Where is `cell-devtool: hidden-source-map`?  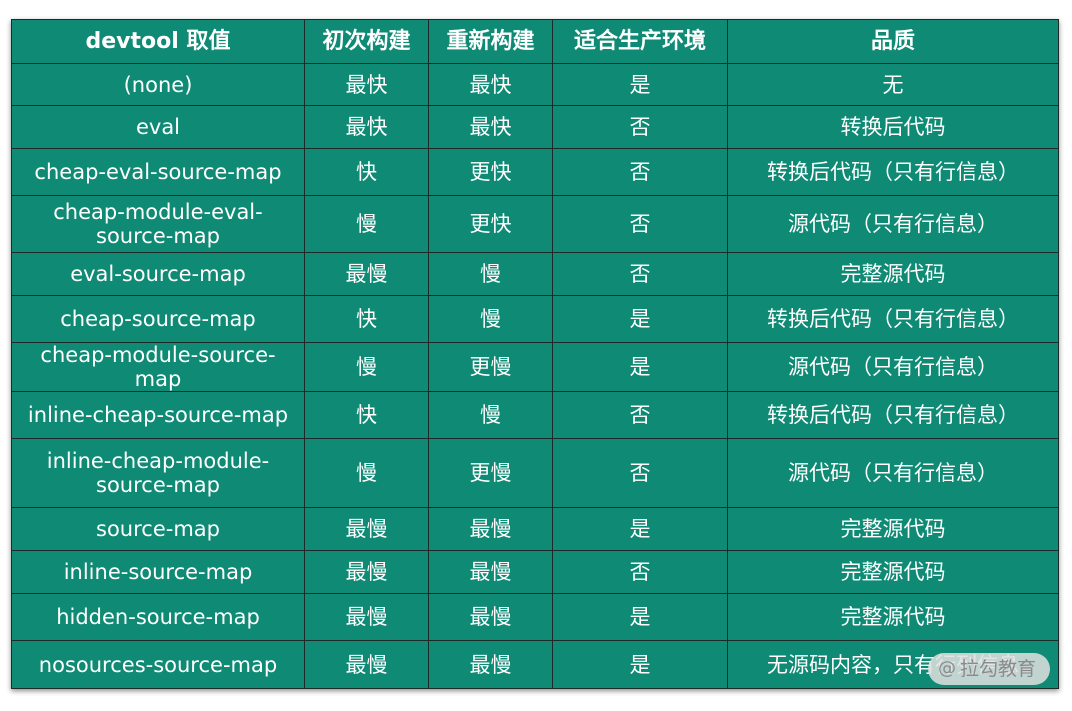
cell-devtool: hidden-source-map is located at coordinates (158, 617).